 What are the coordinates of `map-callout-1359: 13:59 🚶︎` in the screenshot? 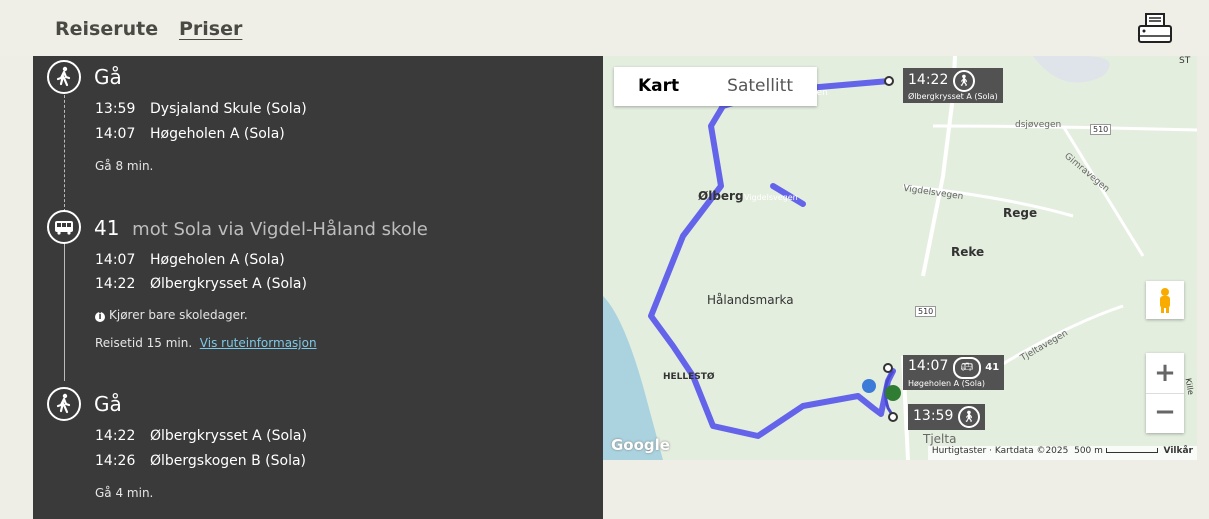 It's located at (946, 417).